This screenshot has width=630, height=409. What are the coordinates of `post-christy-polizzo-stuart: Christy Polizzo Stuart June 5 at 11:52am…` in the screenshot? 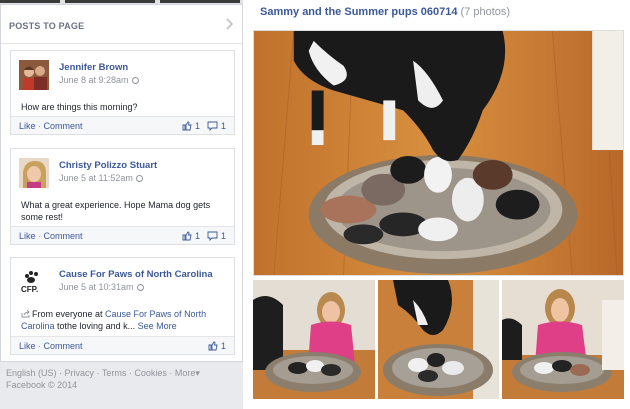 It's located at (122, 196).